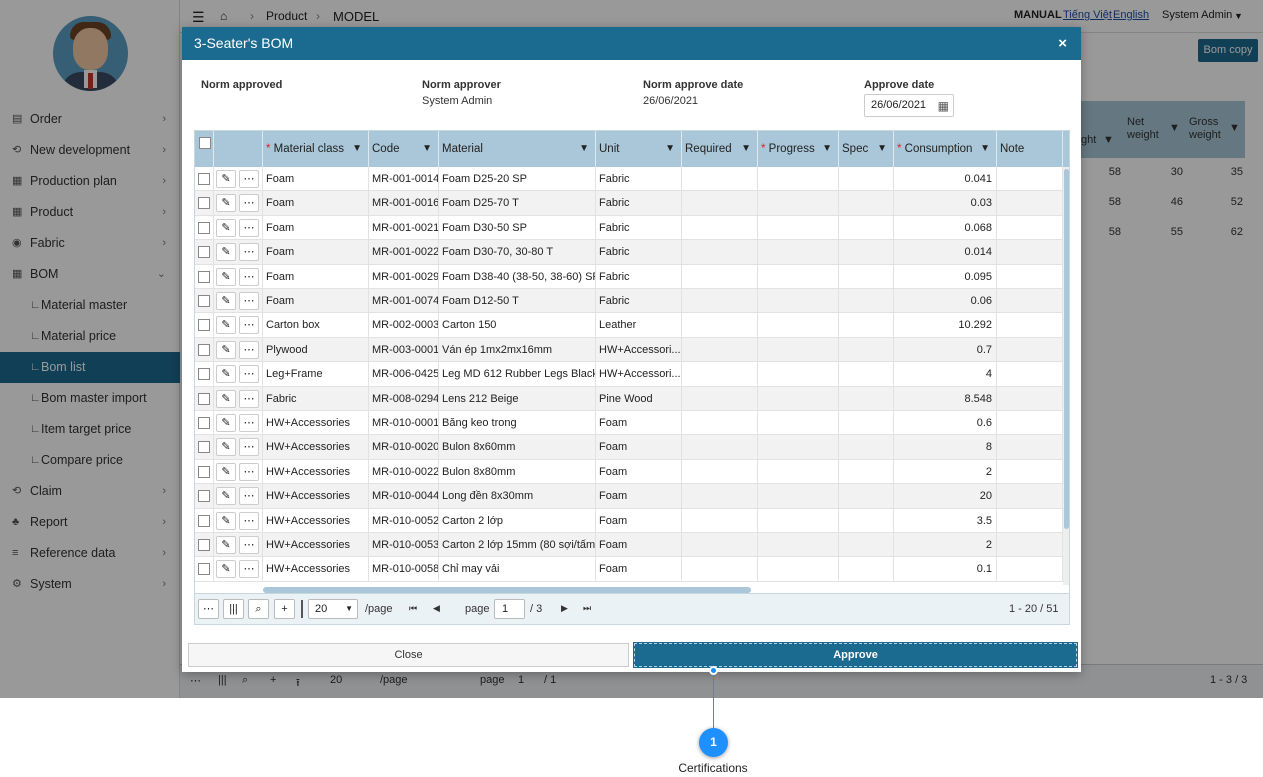  I want to click on next-page-icon: ▶, so click(564, 608).